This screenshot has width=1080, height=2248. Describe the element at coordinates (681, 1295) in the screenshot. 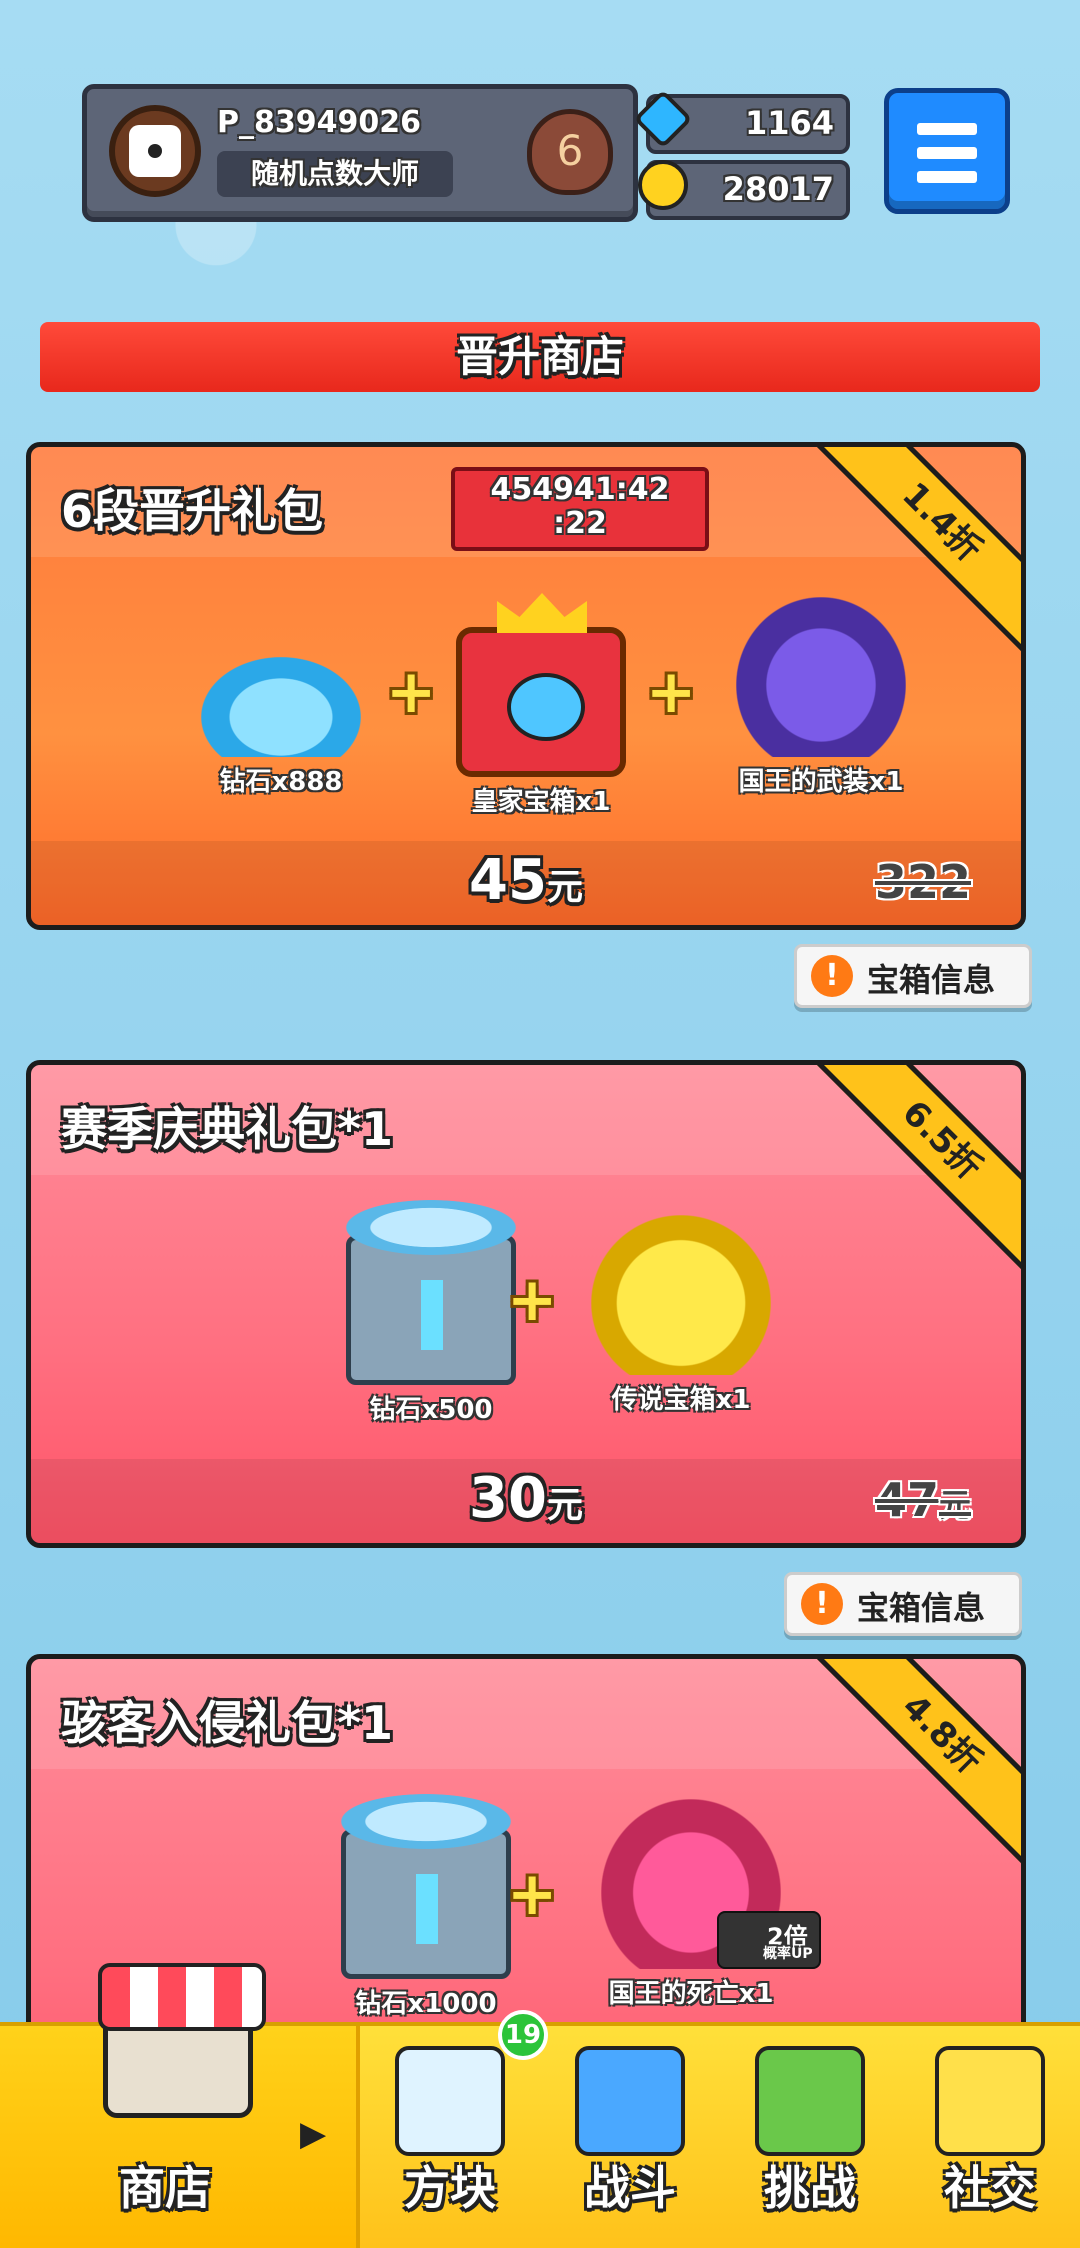

I see `legend-chest-icon` at that location.